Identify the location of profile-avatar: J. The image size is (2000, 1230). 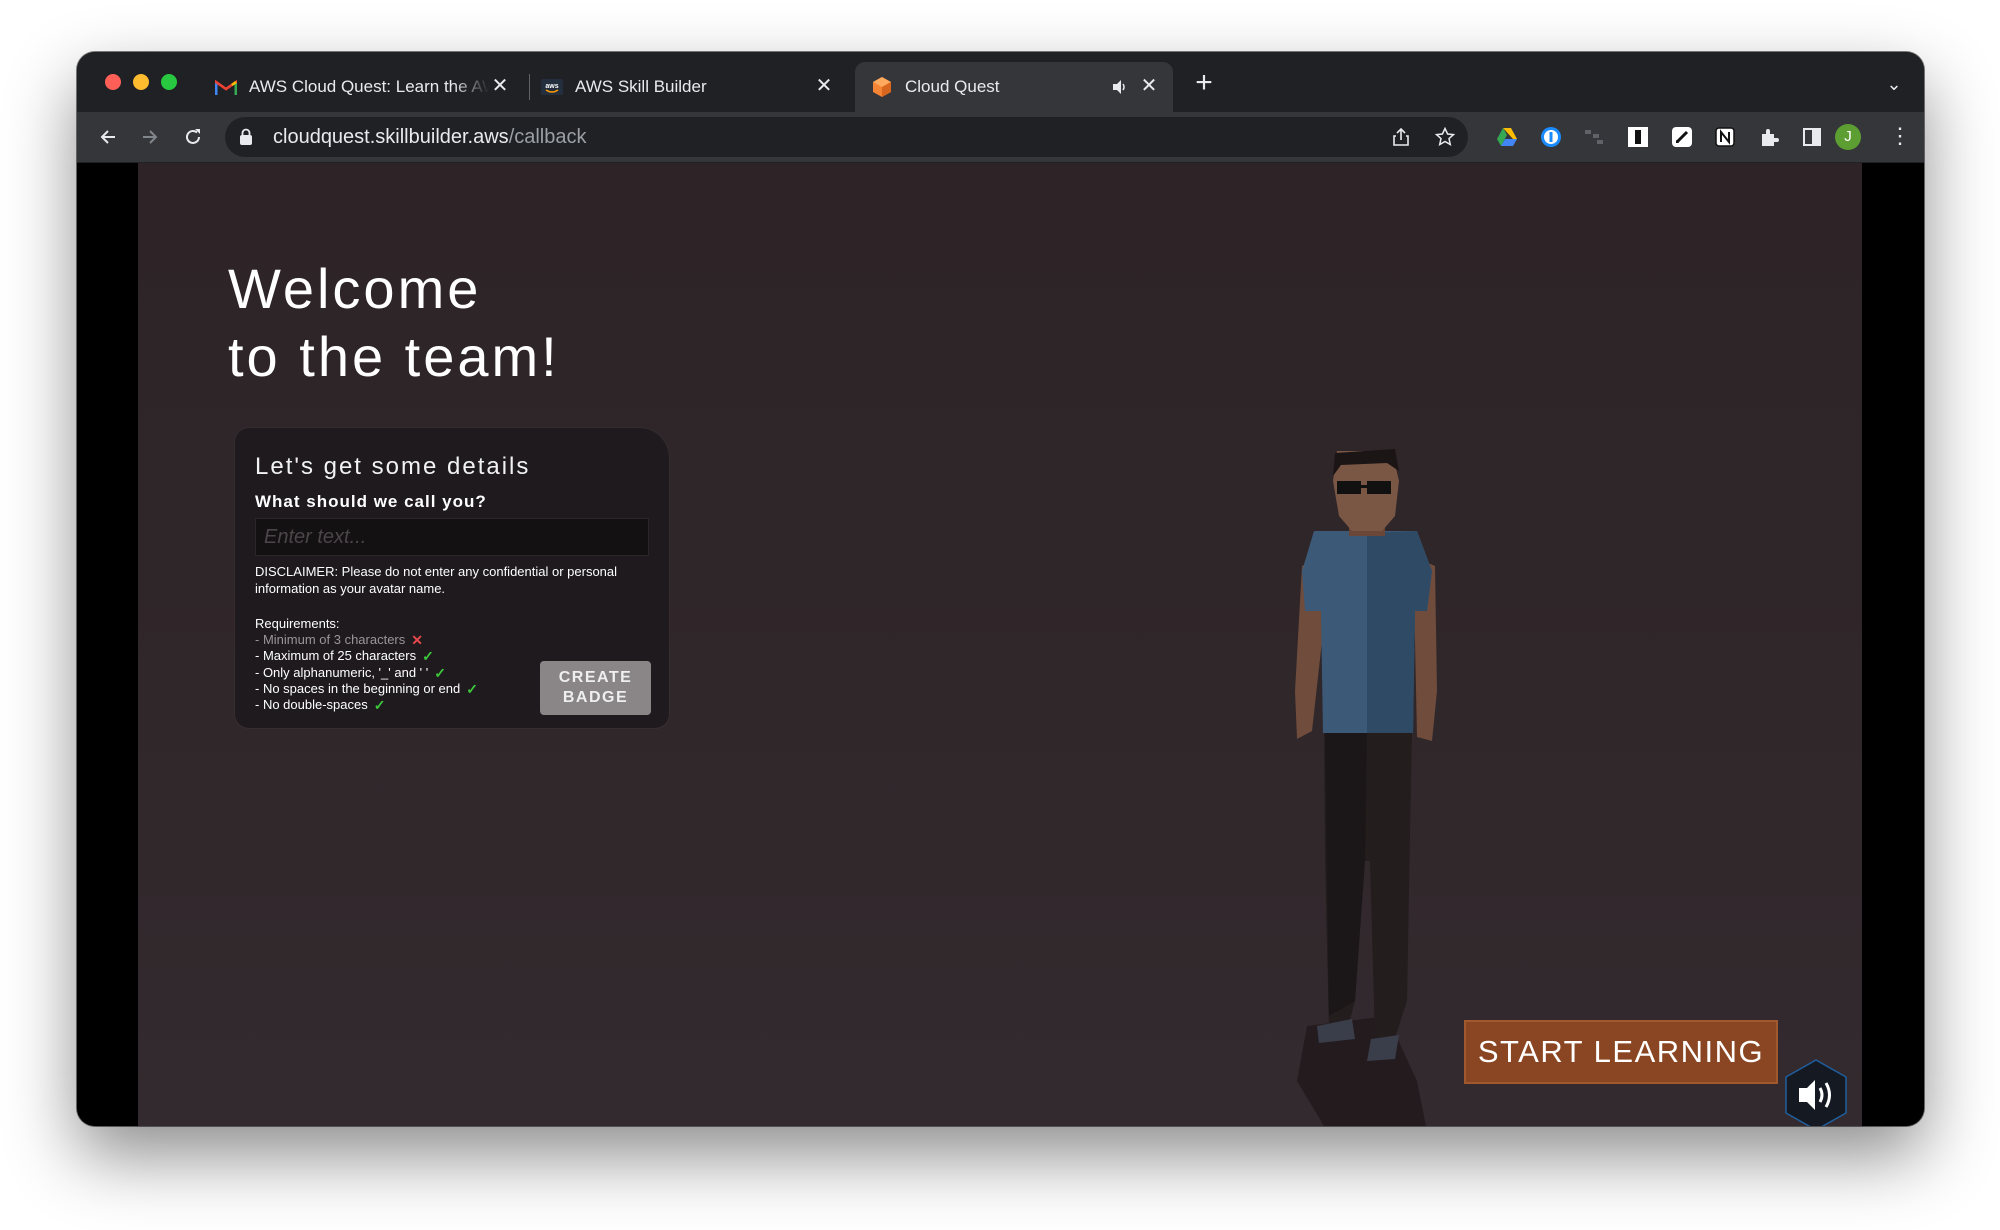
(1848, 137).